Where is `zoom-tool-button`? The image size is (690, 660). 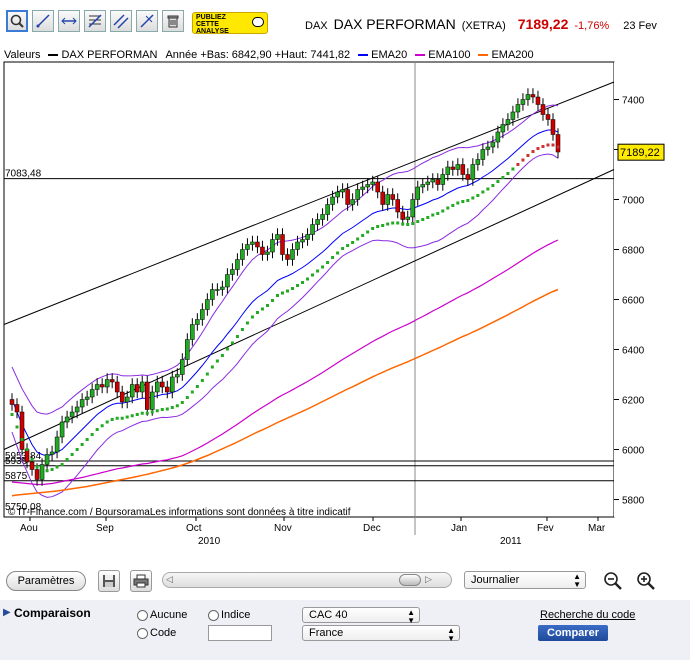
zoom-tool-button is located at coordinates (17, 21).